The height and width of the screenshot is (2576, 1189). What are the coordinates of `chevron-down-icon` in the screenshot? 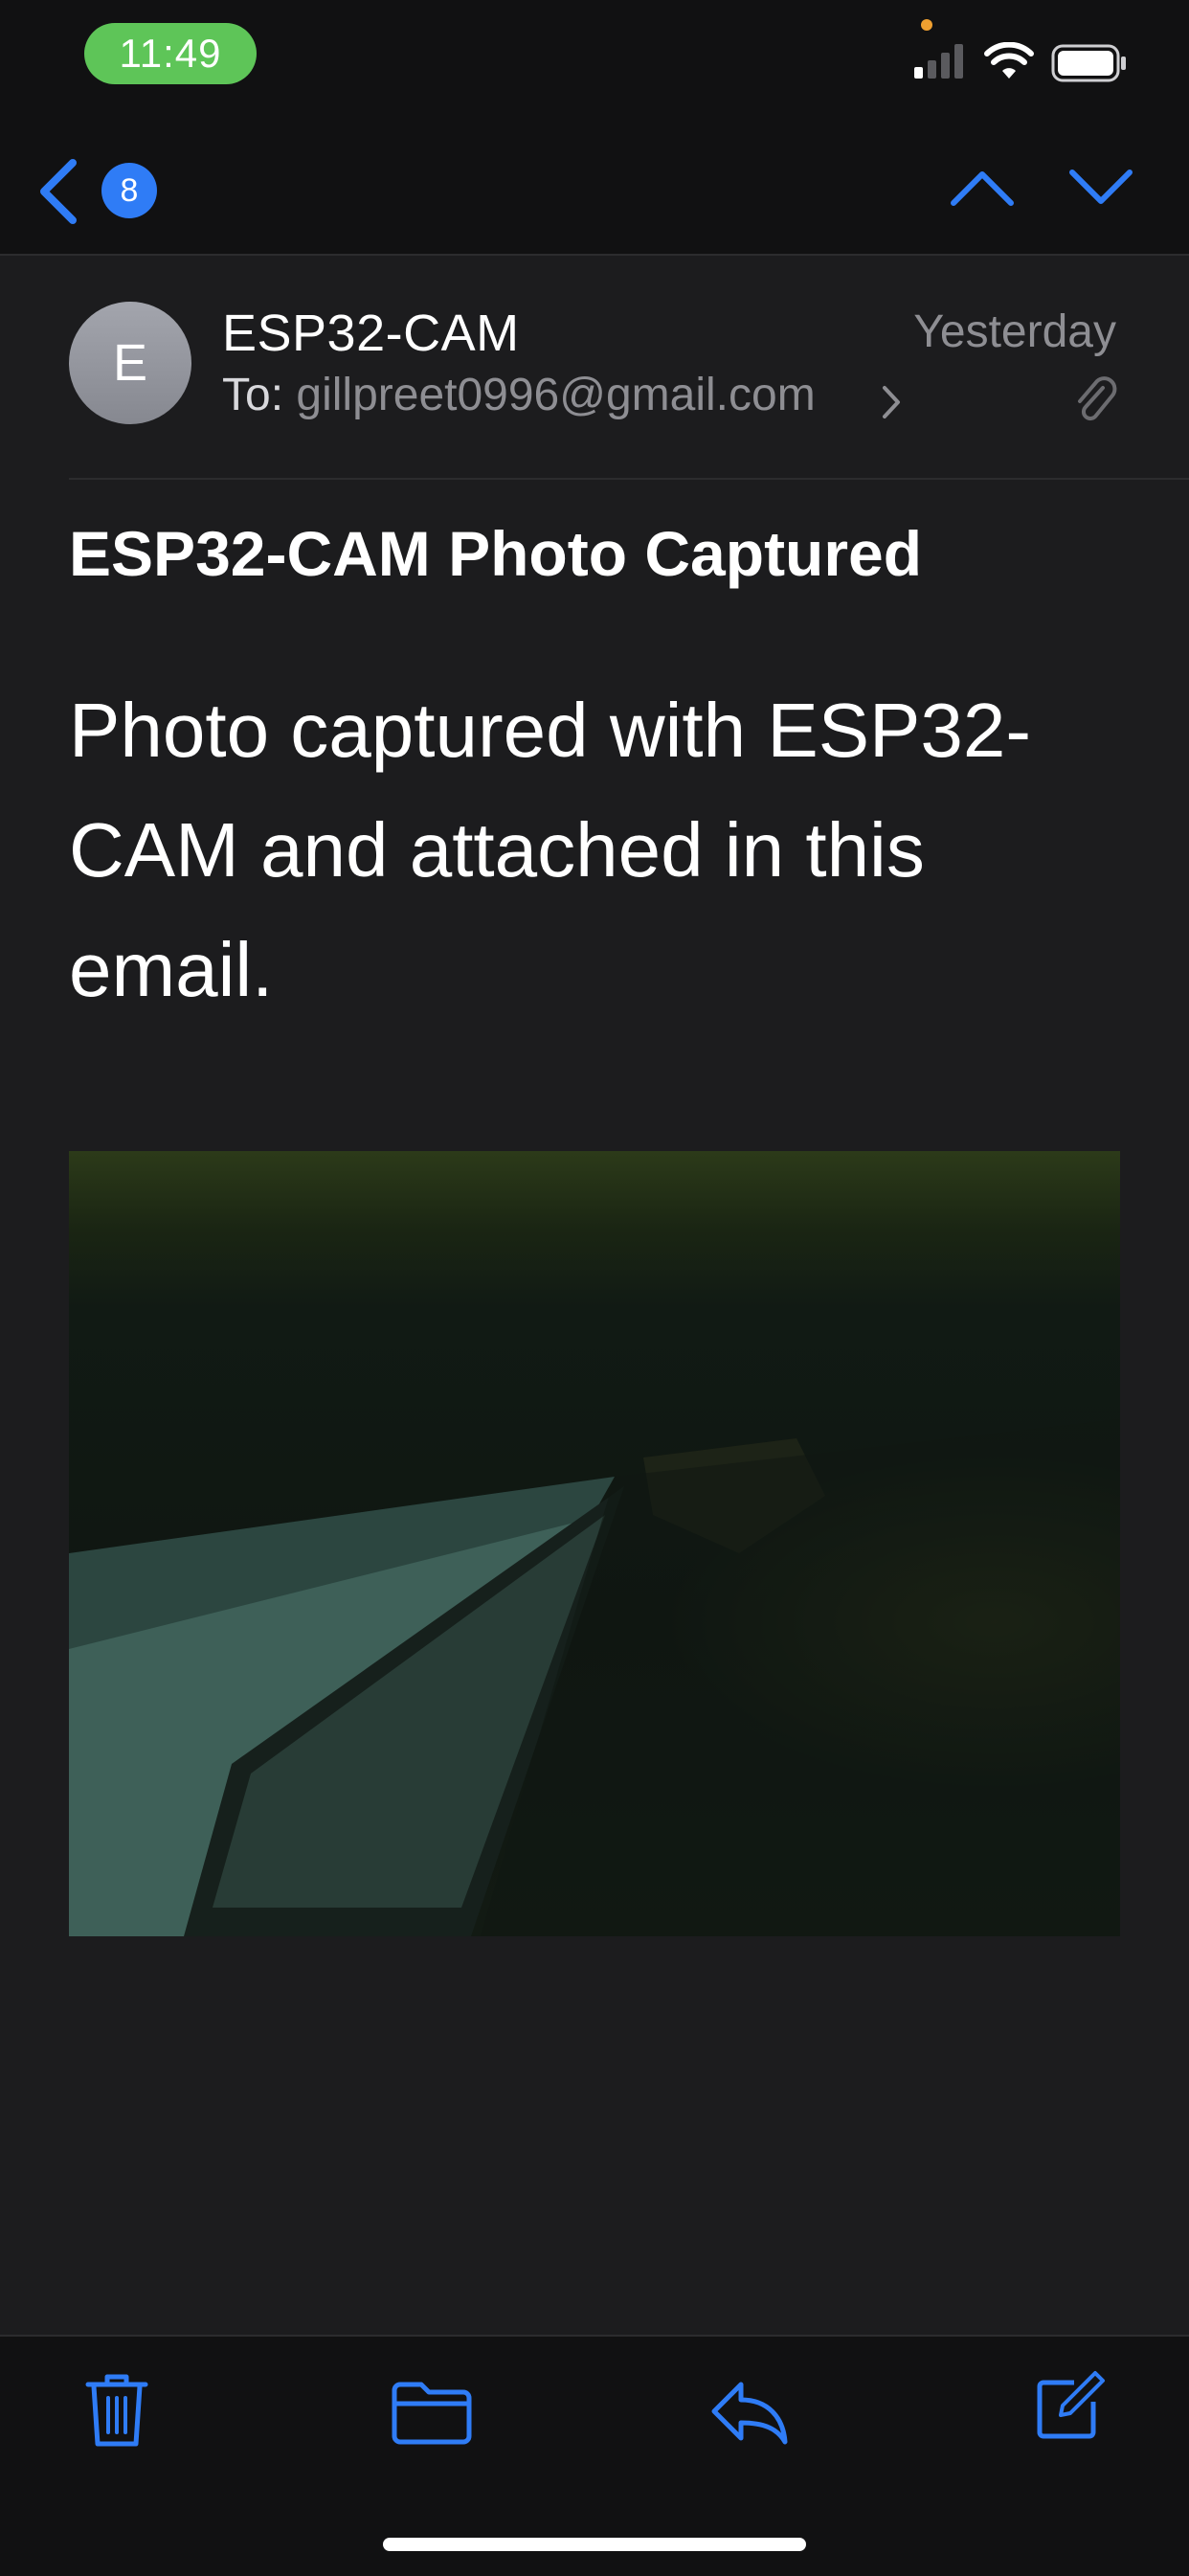 It's located at (1100, 188).